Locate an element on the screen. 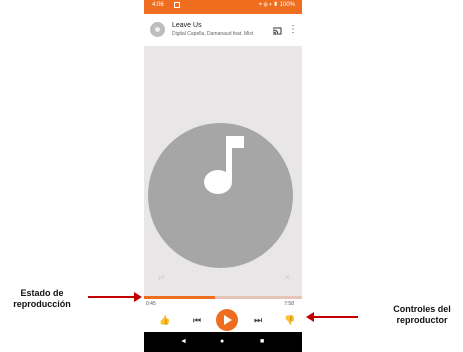 This screenshot has width=463, height=352. status-indicators: ⌖ ⊕ ▾ ▮ 100% is located at coordinates (276, 5).